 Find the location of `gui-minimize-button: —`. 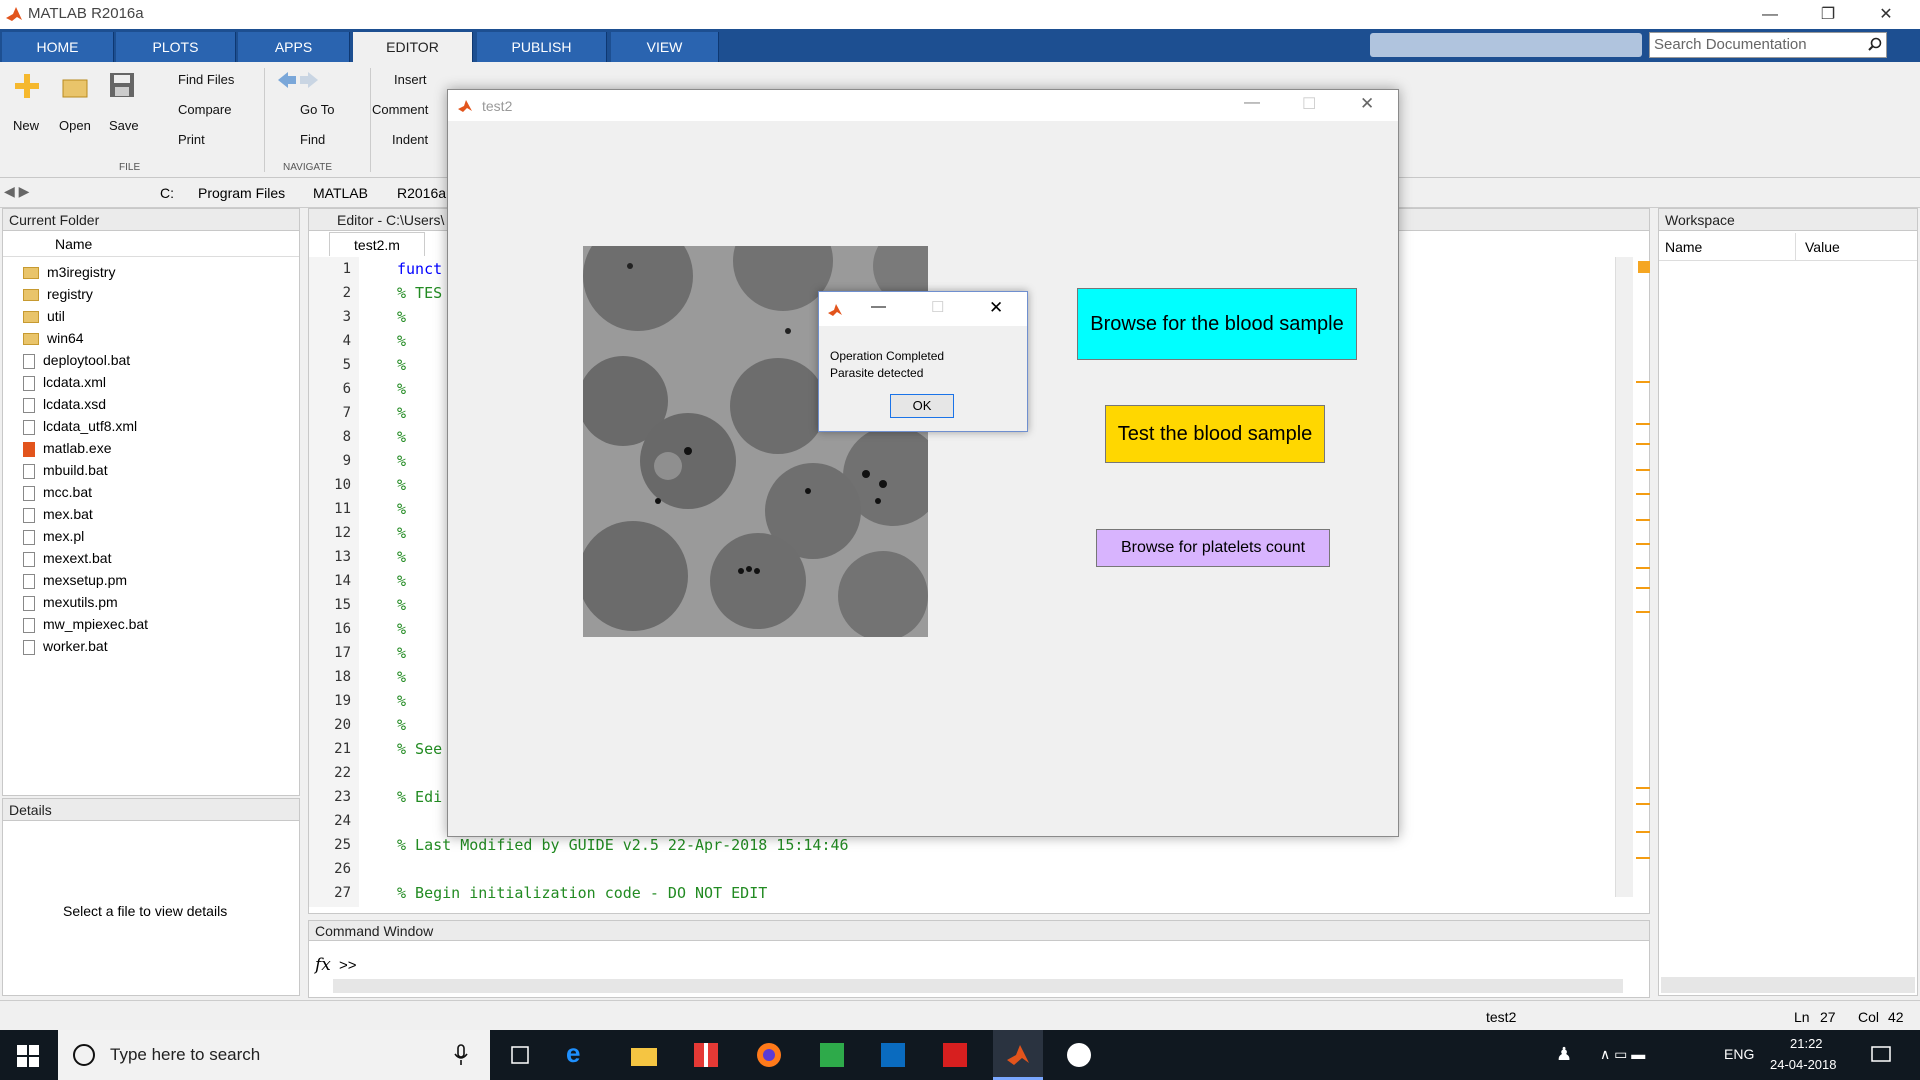

gui-minimize-button: — is located at coordinates (1252, 103).